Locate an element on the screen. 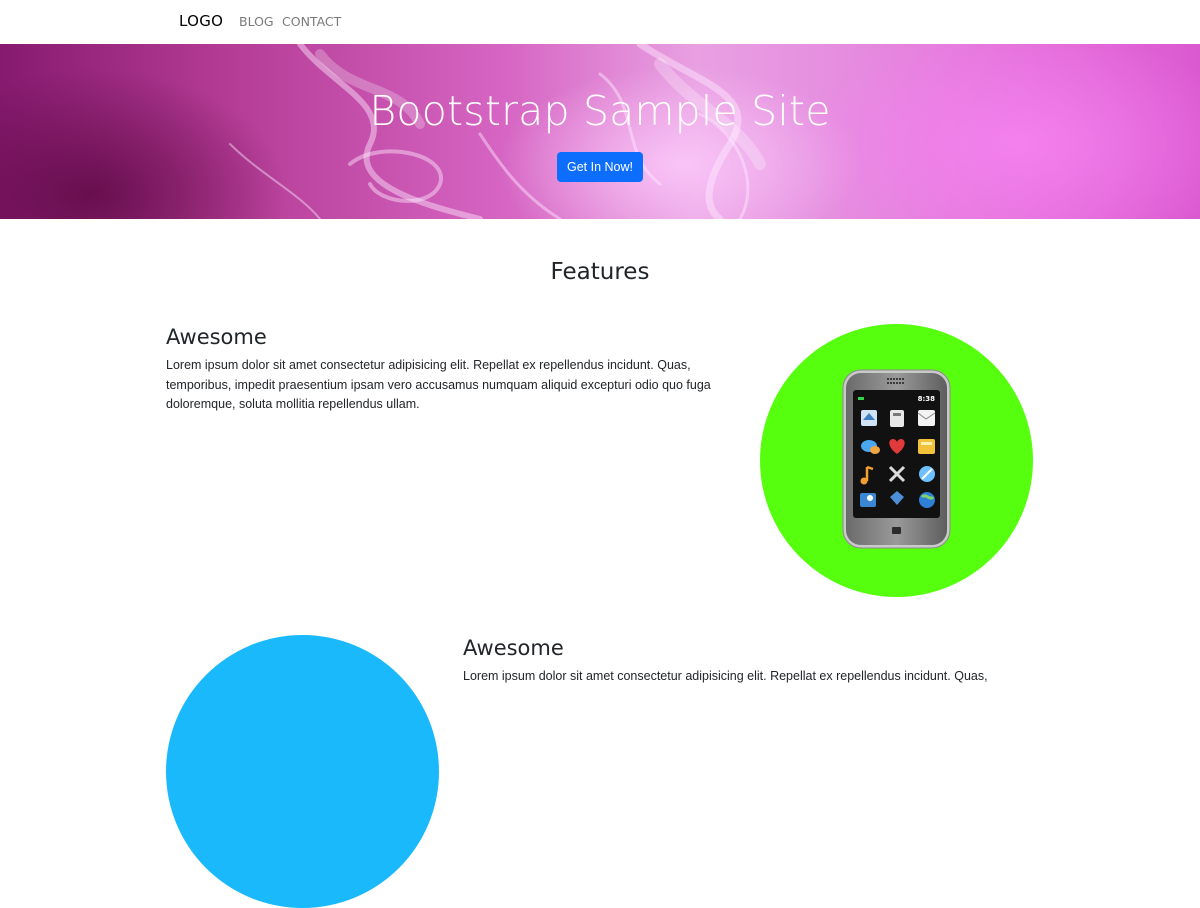 The width and height of the screenshot is (1200, 908). nav-link-blog: BLOG is located at coordinates (256, 21).